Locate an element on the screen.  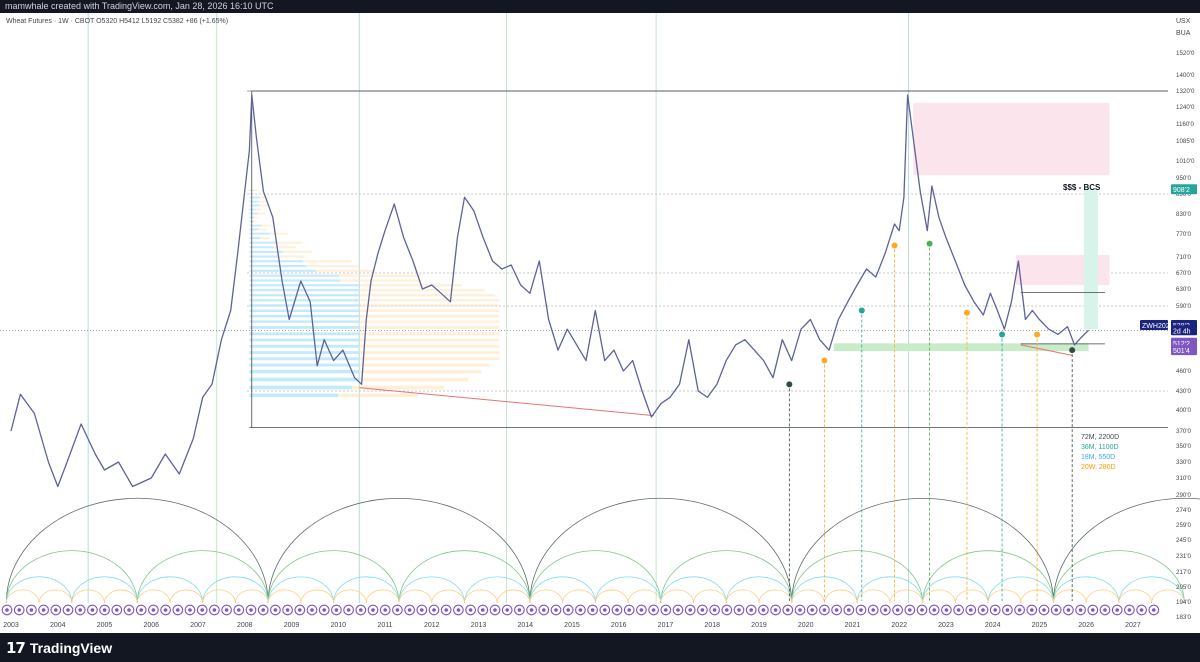
x-tick-label: 2023 is located at coordinates (946, 625).